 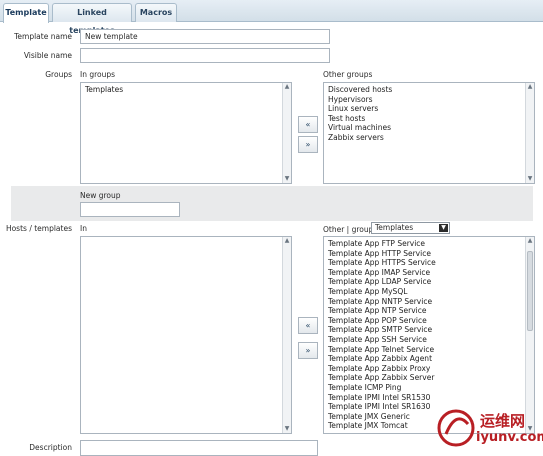 What do you see at coordinates (100, 195) in the screenshot?
I see `new-group-label: New group` at bounding box center [100, 195].